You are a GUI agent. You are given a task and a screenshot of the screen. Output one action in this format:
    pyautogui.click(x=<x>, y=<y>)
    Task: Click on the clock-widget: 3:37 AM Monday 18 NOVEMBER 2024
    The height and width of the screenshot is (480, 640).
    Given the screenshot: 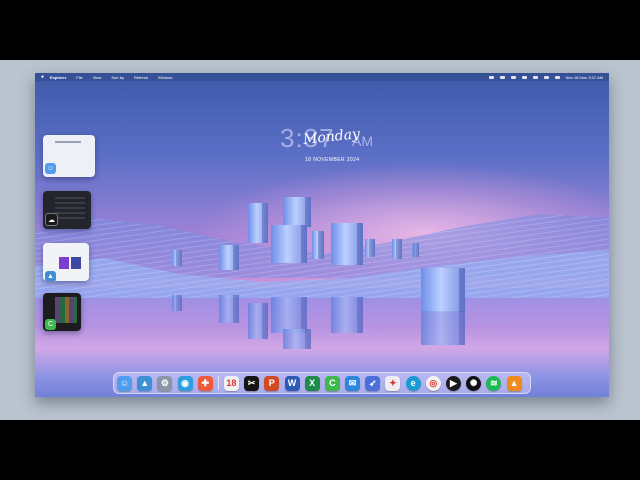 What is the action you would take?
    pyautogui.click(x=330, y=143)
    